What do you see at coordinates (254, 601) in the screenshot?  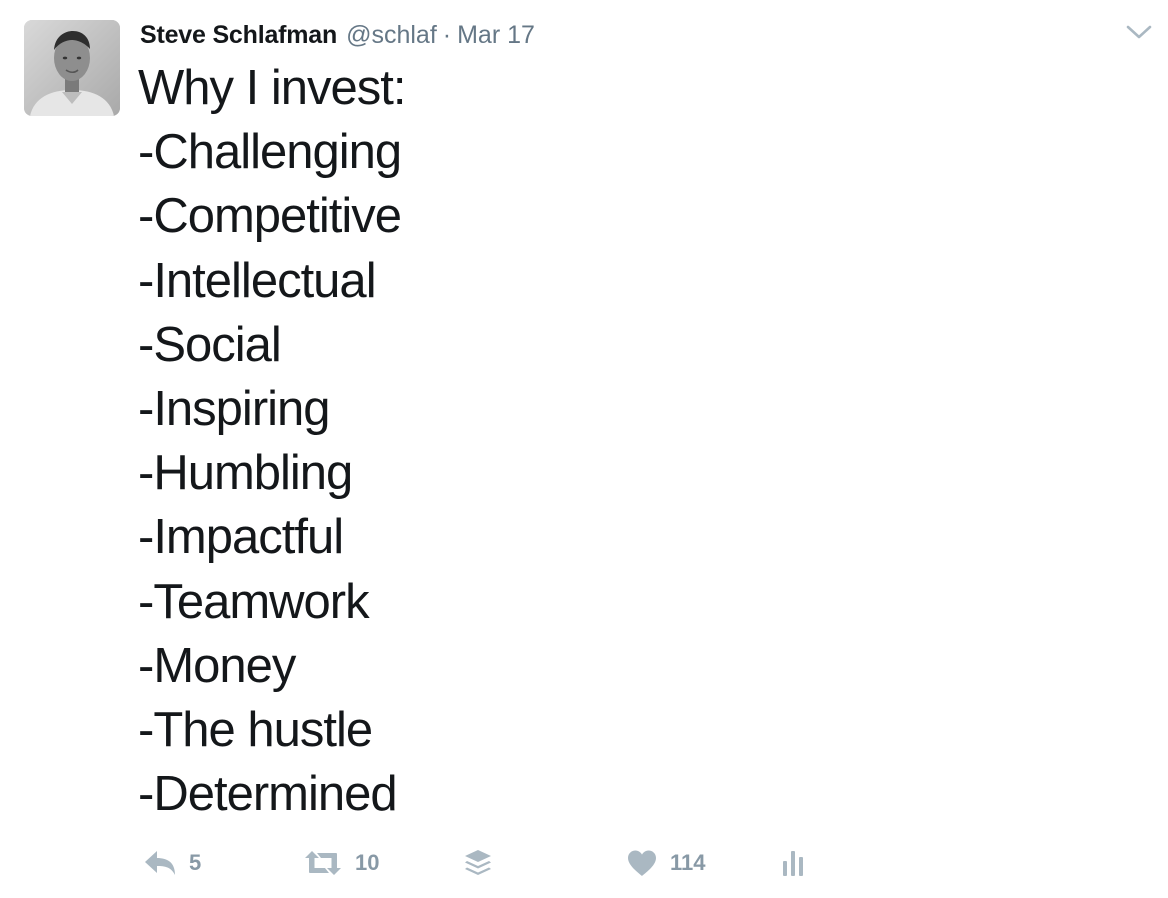 I see `tweet-text-line: -Teamwork` at bounding box center [254, 601].